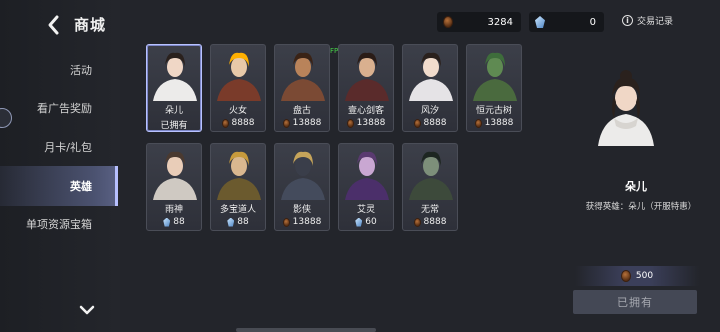 Image resolution: width=720 pixels, height=332 pixels. I want to click on selected-hero-price: 500, so click(637, 276).